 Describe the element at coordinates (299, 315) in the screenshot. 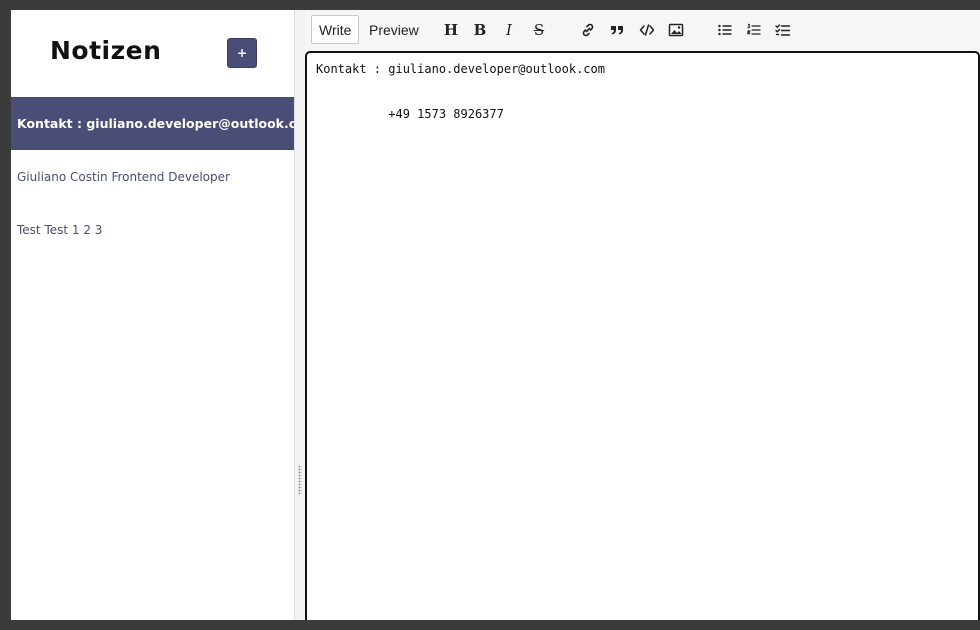

I see `resize-gutter` at that location.